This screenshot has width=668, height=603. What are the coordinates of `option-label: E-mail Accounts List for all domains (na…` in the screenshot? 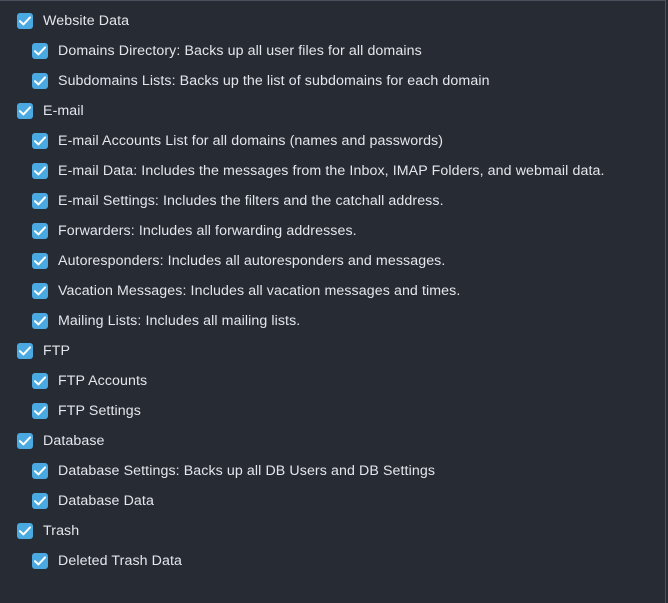 It's located at (251, 141).